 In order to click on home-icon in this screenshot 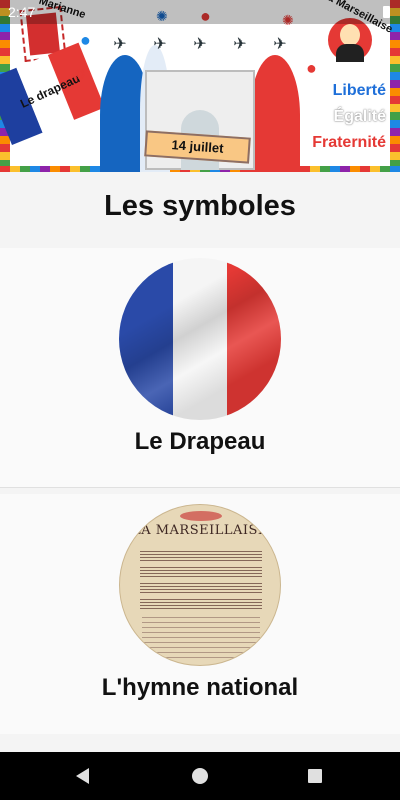, I will do `click(200, 776)`.